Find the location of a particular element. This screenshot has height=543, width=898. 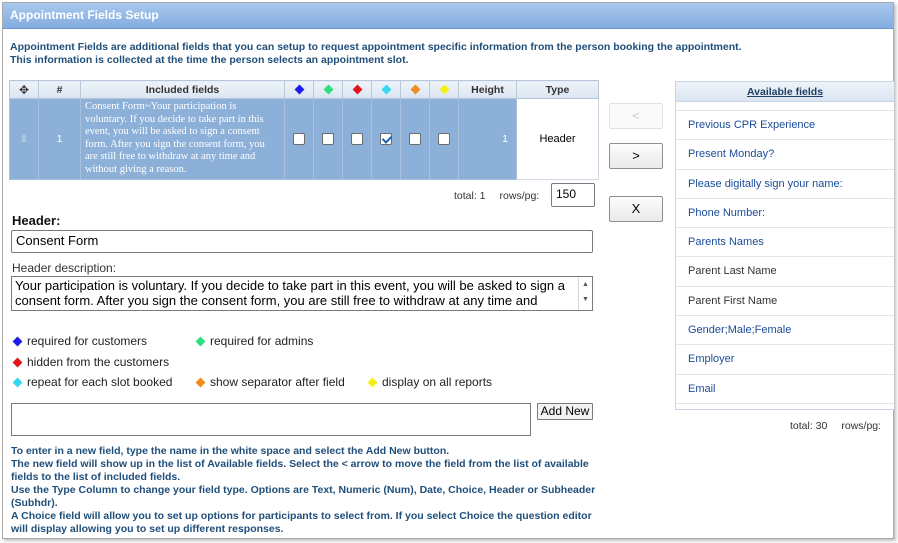

available-total-count: total: 30 is located at coordinates (809, 426).